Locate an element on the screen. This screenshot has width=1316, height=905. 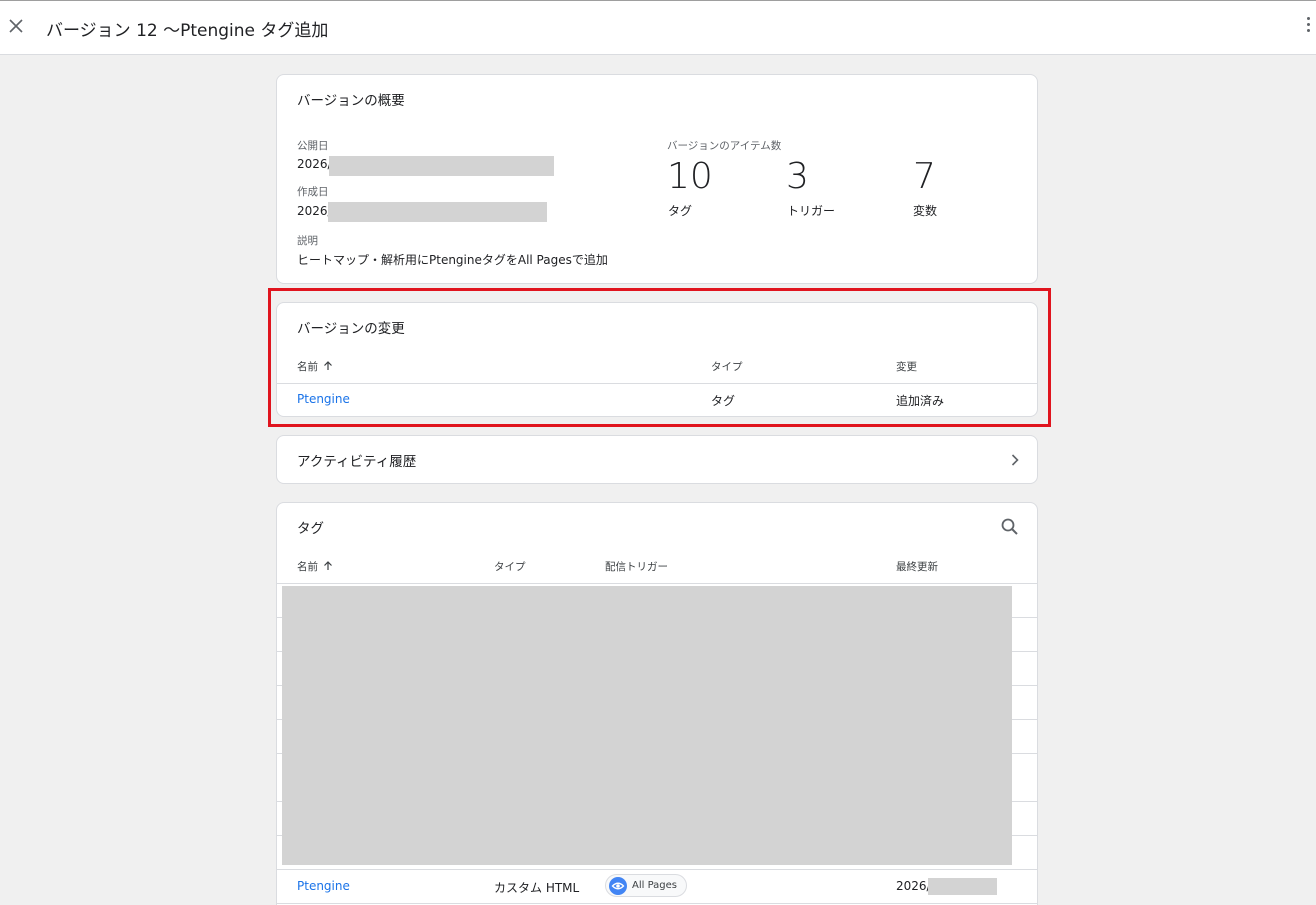
redacted-tag-updated is located at coordinates (962, 886).